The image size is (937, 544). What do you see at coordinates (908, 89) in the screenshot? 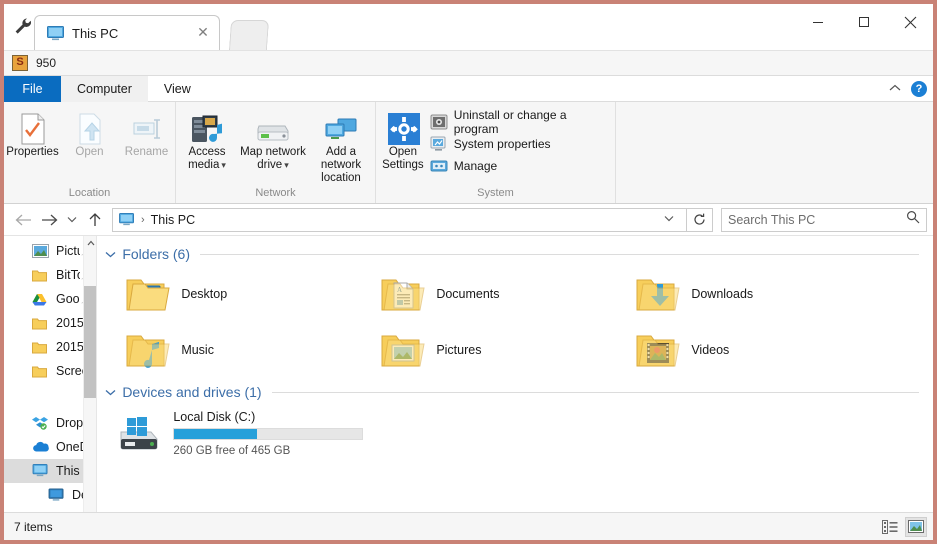
I see `ribbon-controls: ?` at bounding box center [908, 89].